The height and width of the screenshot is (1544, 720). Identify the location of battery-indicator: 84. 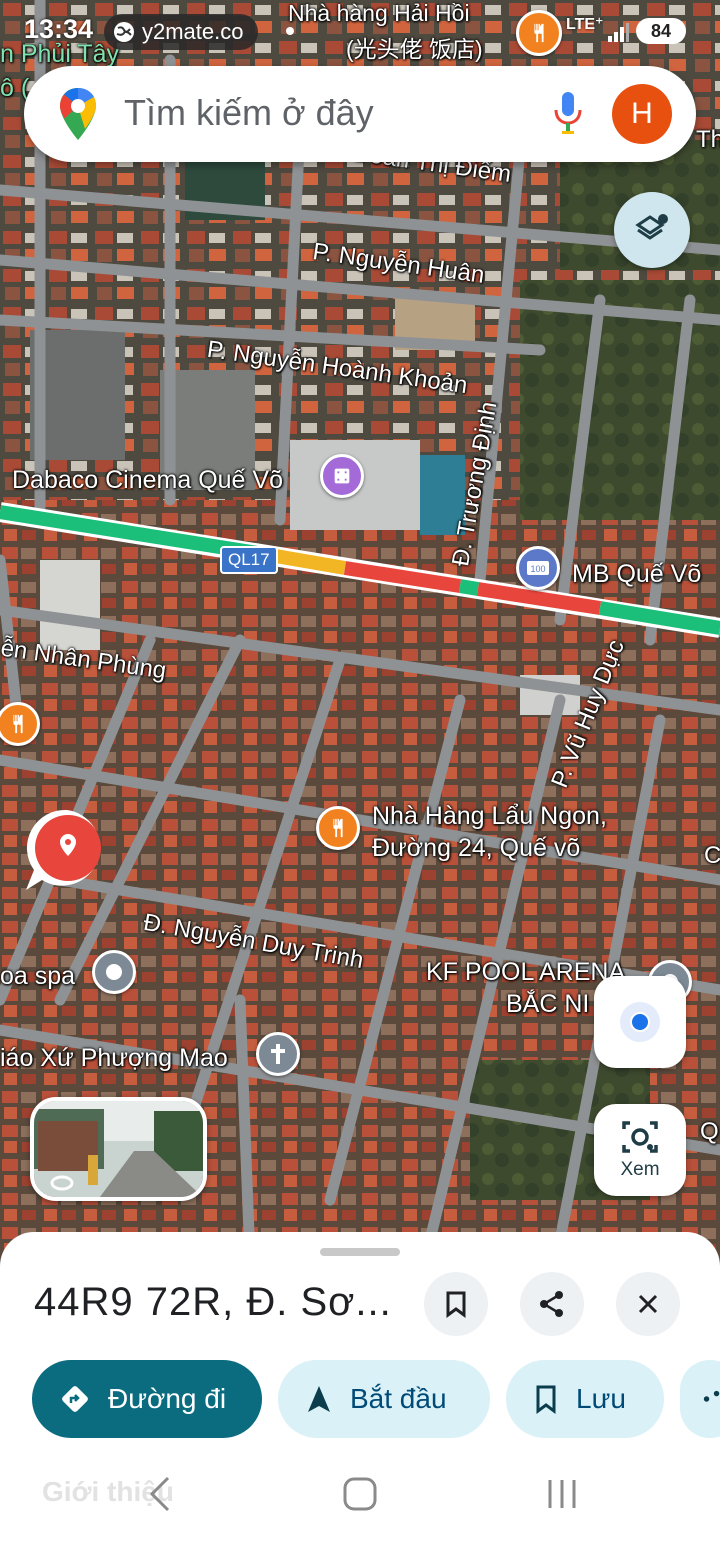
(661, 31).